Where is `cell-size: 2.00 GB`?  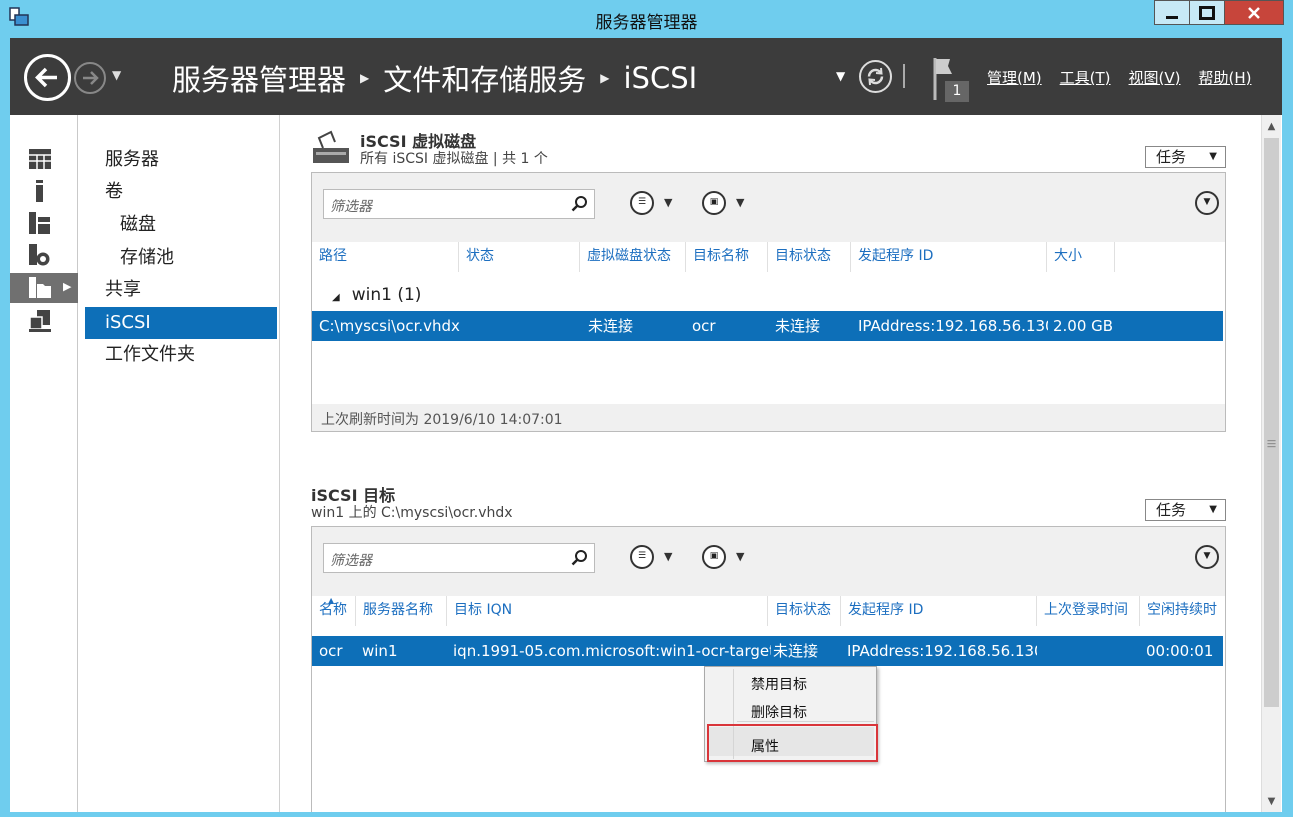 cell-size: 2.00 GB is located at coordinates (1083, 326).